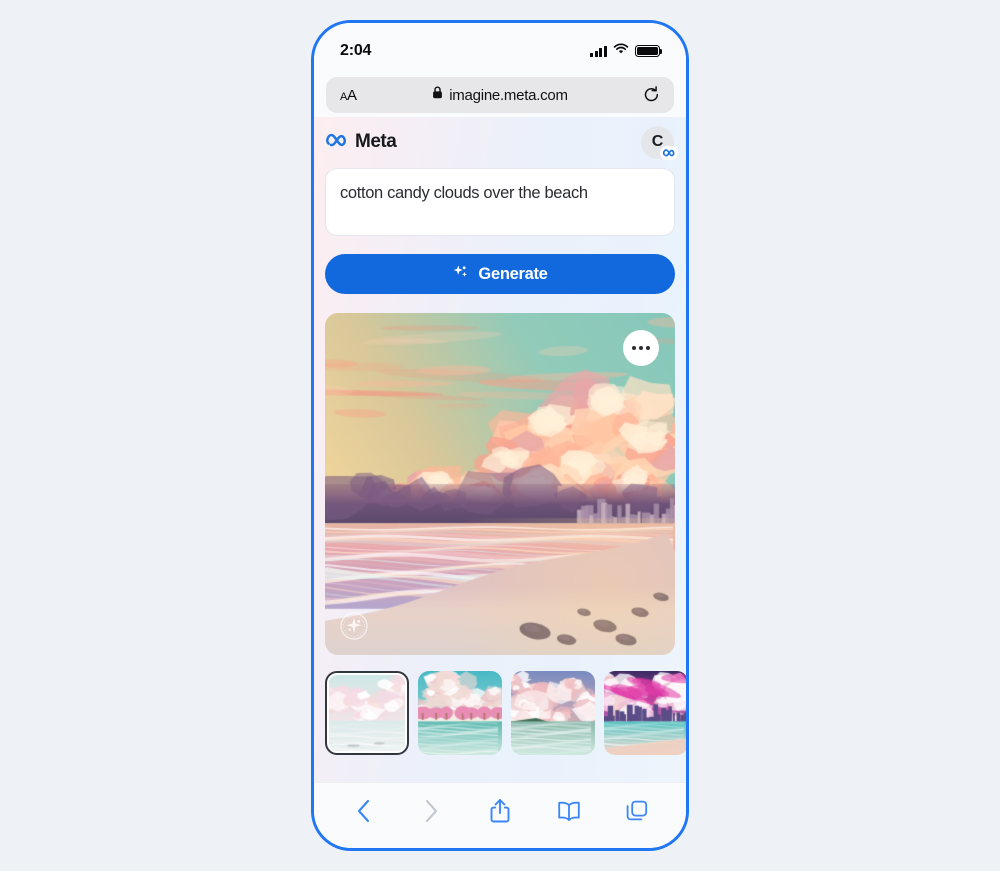 This screenshot has width=1000, height=871. I want to click on browser-url-bar: AA imagine.meta.com, so click(500, 95).